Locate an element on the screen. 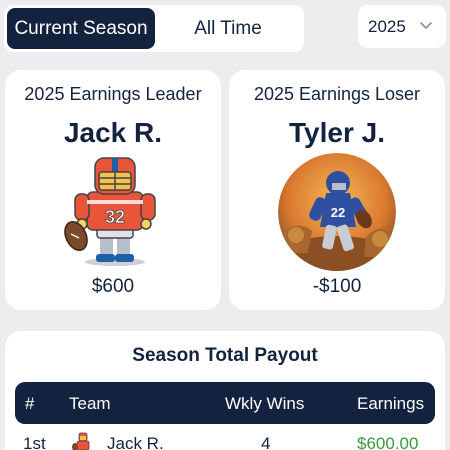 The image size is (450, 450). payout-table-header: # Team Wkly Wins Earnings is located at coordinates (225, 403).